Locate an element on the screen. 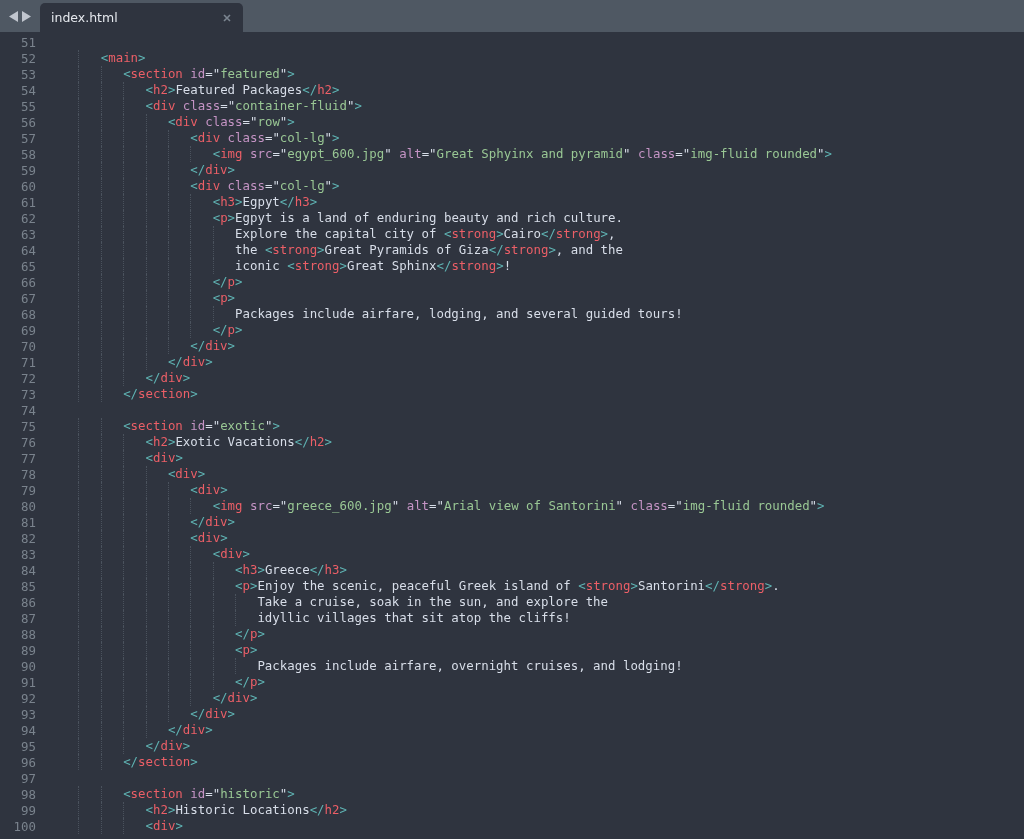 The height and width of the screenshot is (839, 1024). code-line: Packages include airfare, overnight cruises, and lodging! is located at coordinates (470, 666).